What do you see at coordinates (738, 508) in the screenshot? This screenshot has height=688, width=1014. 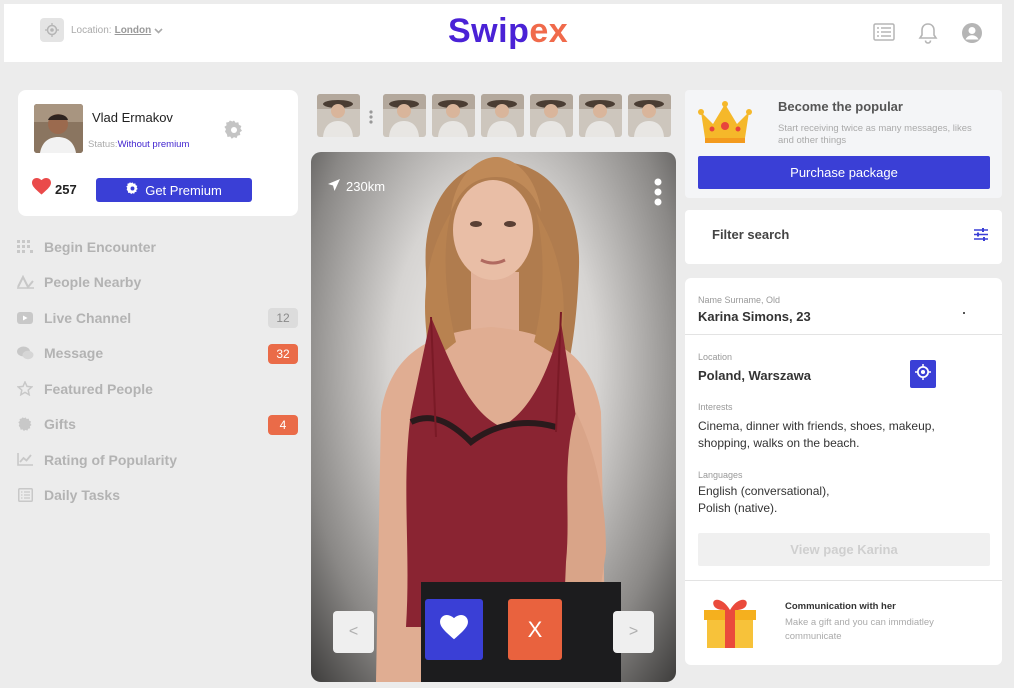 I see `languages-line-2: Polish (native).` at bounding box center [738, 508].